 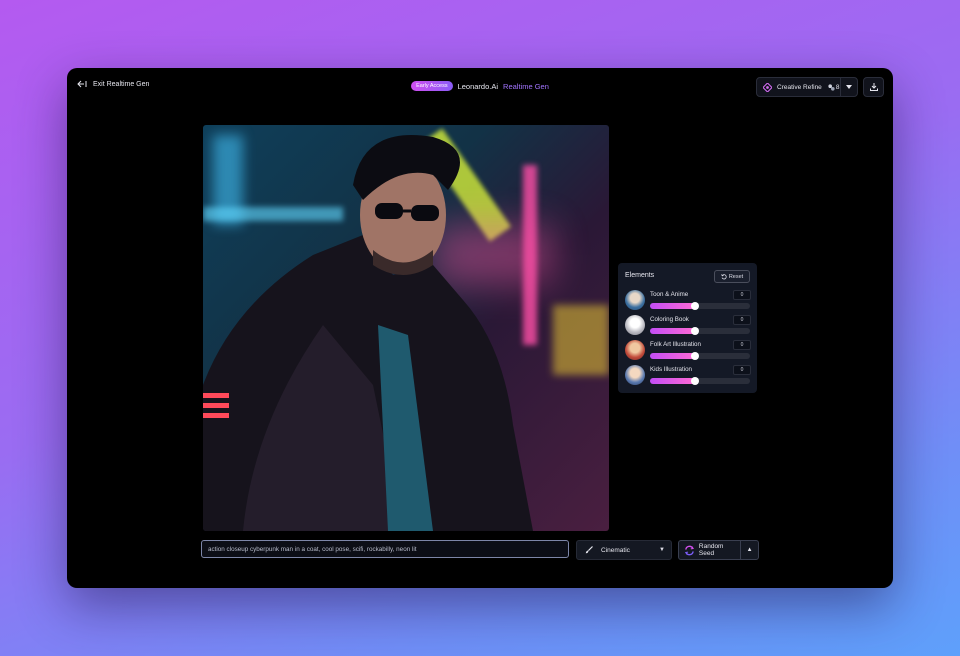 I want to click on early-access-badge: Early Access, so click(x=432, y=86).